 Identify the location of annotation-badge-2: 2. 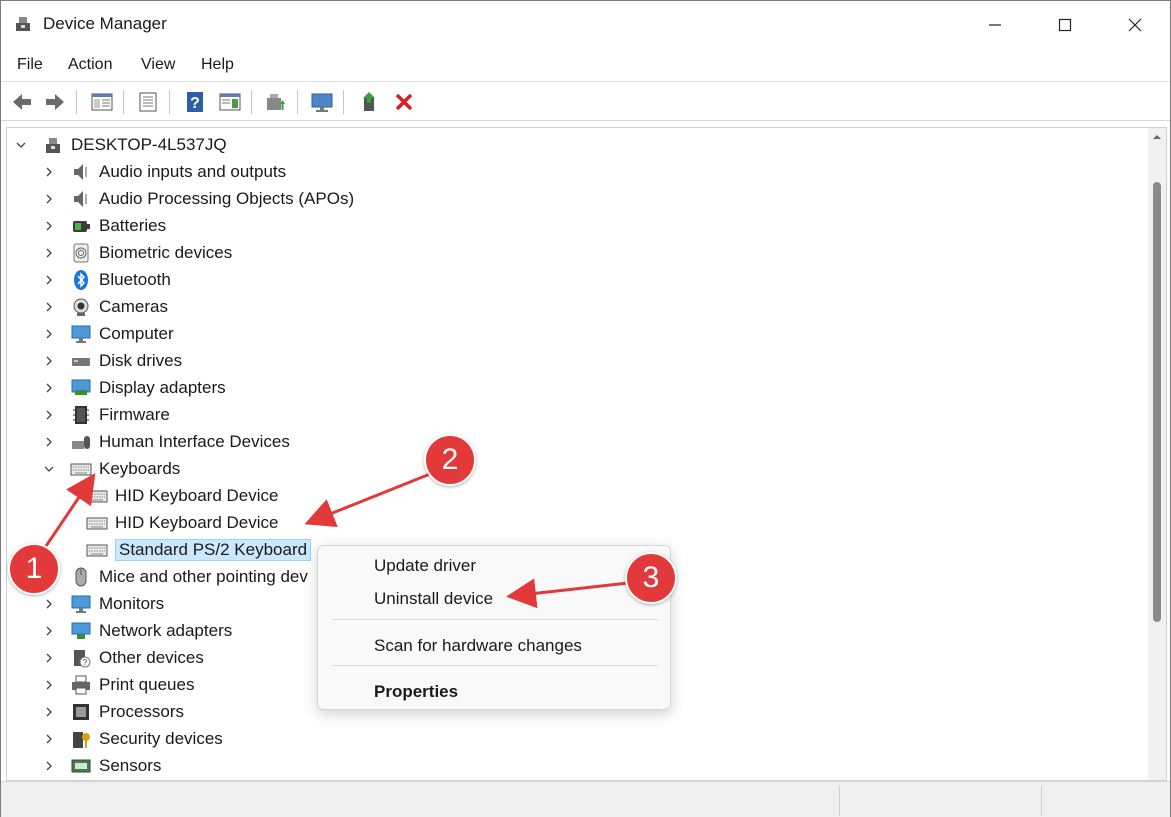
(450, 460).